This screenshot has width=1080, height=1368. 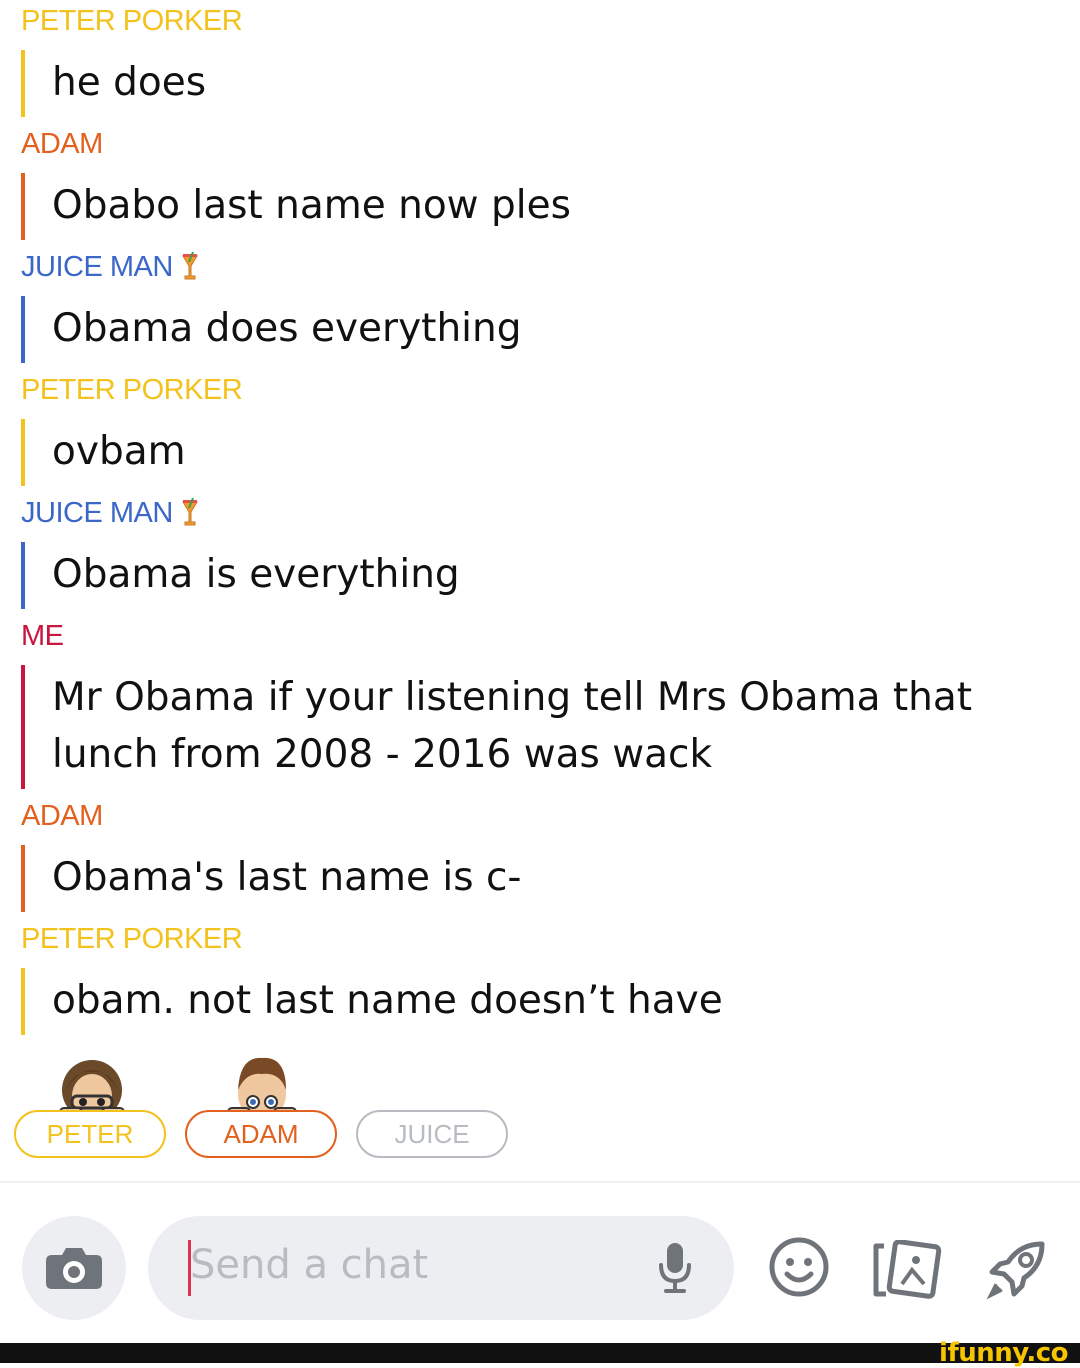 I want to click on chat-input-placeholder: Send a chat, so click(x=309, y=1265).